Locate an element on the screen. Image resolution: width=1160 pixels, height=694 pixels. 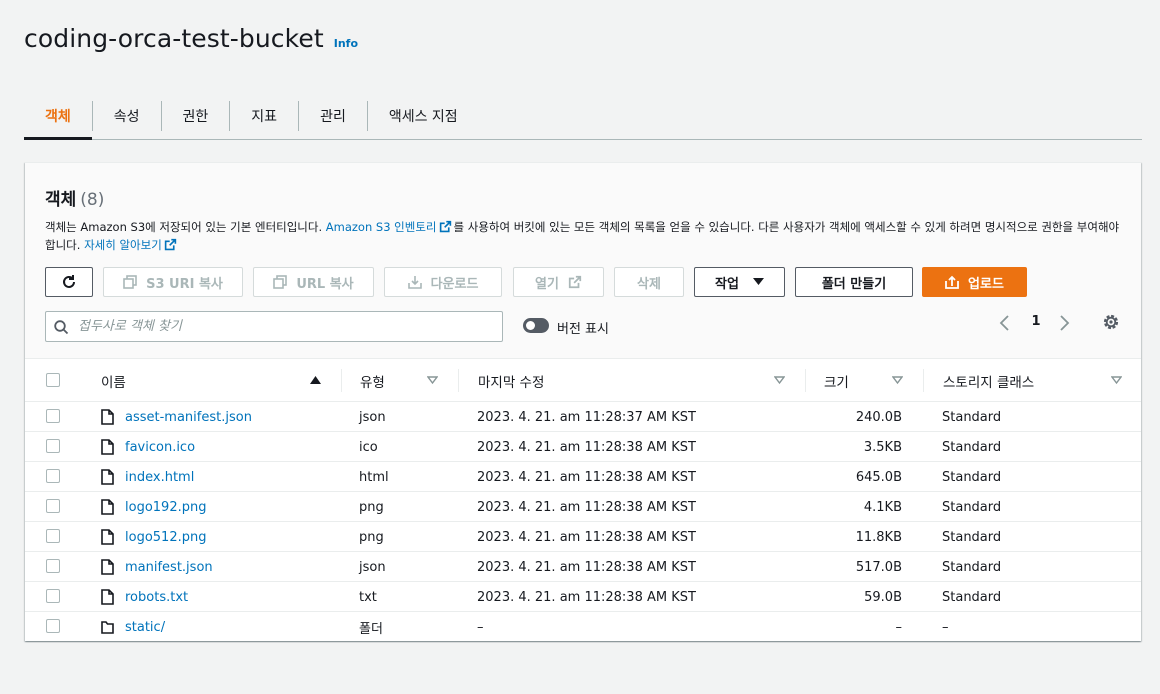
object-name-link: logo512.png is located at coordinates (165, 537).